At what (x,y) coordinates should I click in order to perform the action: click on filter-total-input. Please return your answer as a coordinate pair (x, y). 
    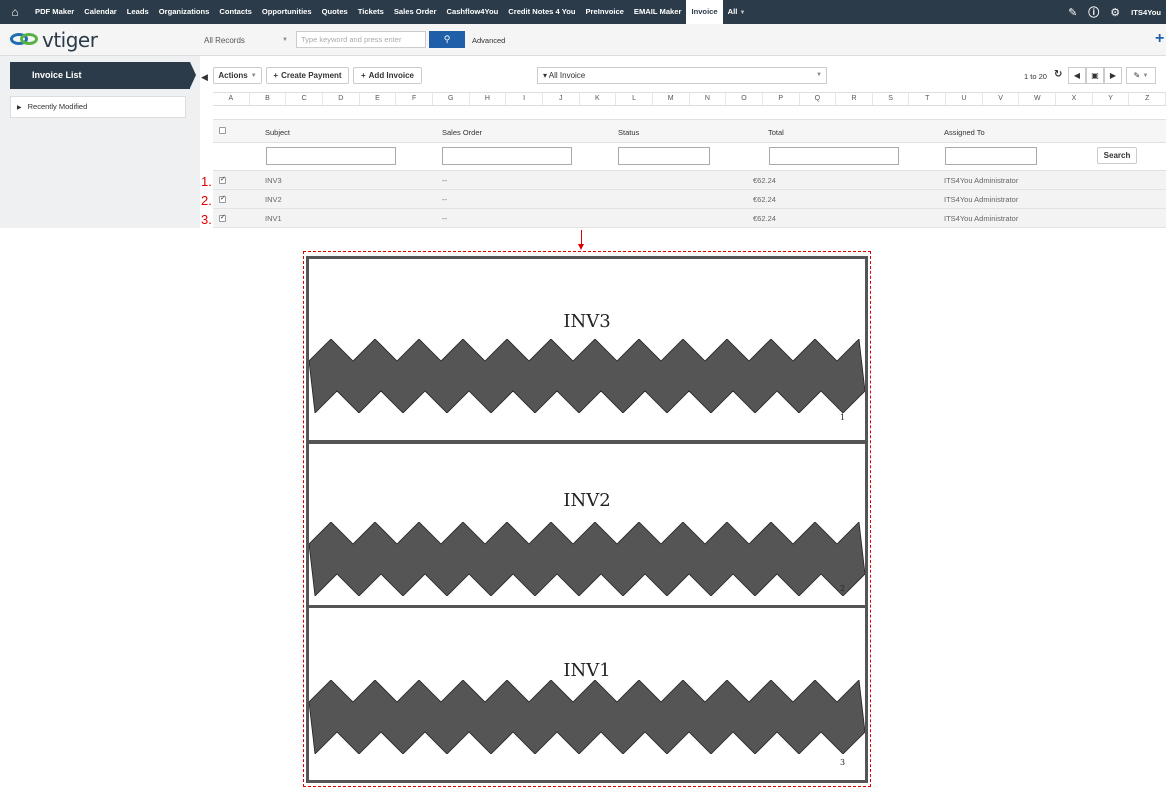
    Looking at the image, I should click on (834, 156).